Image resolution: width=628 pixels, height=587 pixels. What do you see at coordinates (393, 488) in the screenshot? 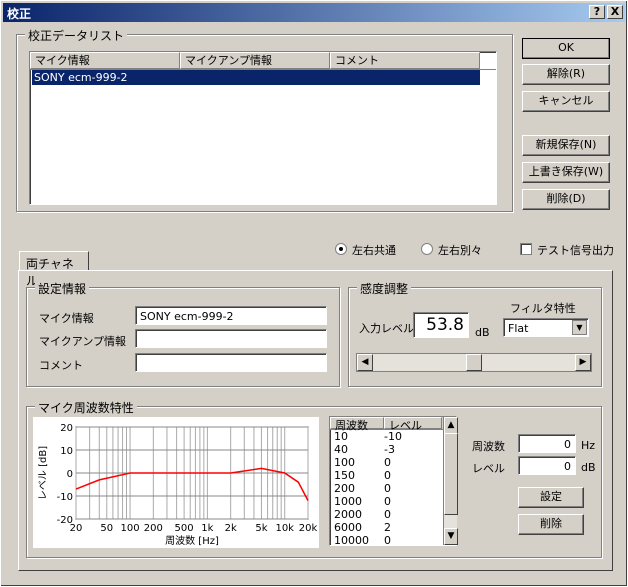
I see `list-item: 200 0` at bounding box center [393, 488].